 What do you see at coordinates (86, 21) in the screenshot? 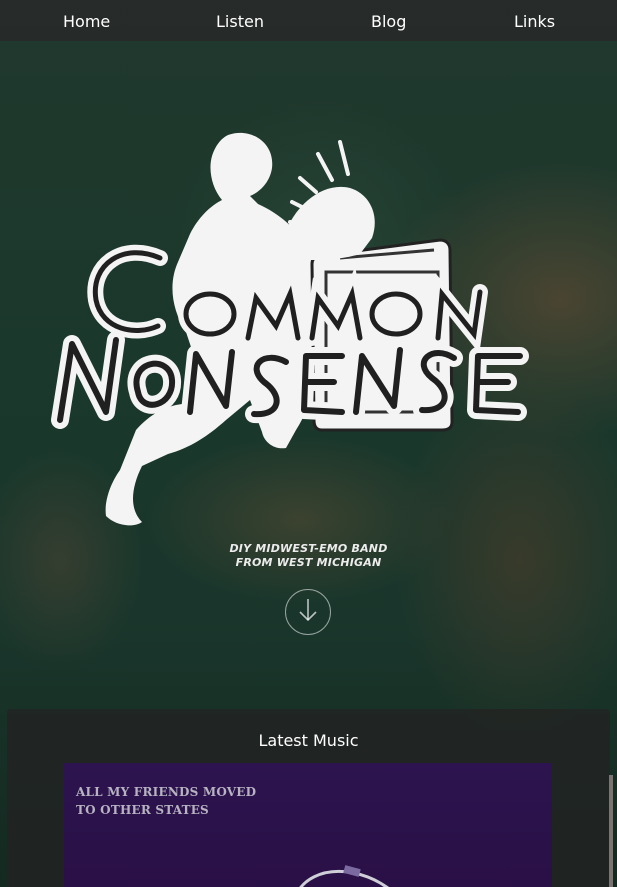
I see `nav-home-link: Home` at bounding box center [86, 21].